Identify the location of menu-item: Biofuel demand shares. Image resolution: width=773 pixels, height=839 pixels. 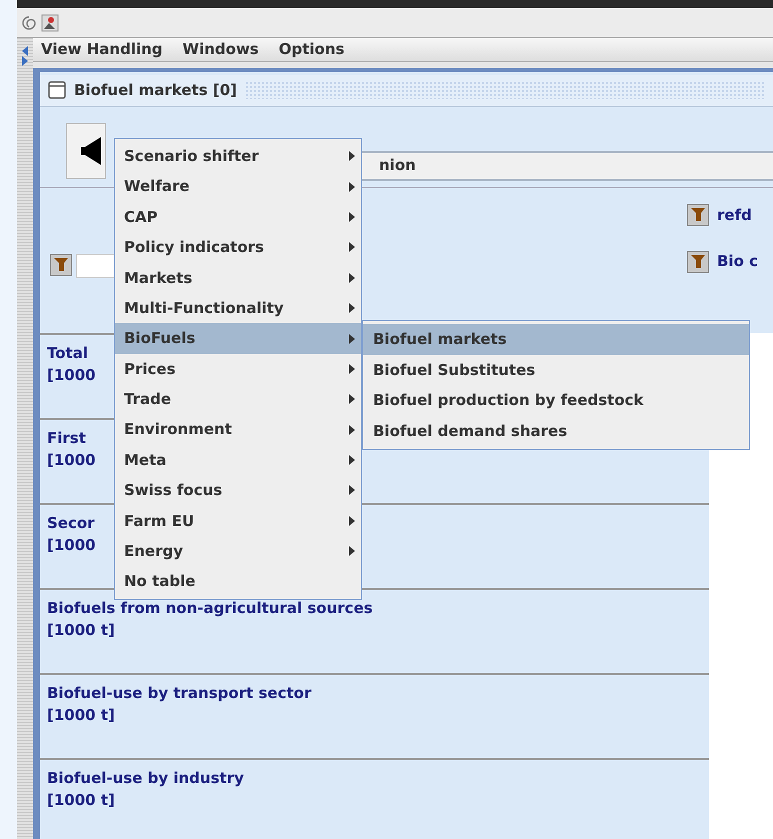
(556, 431).